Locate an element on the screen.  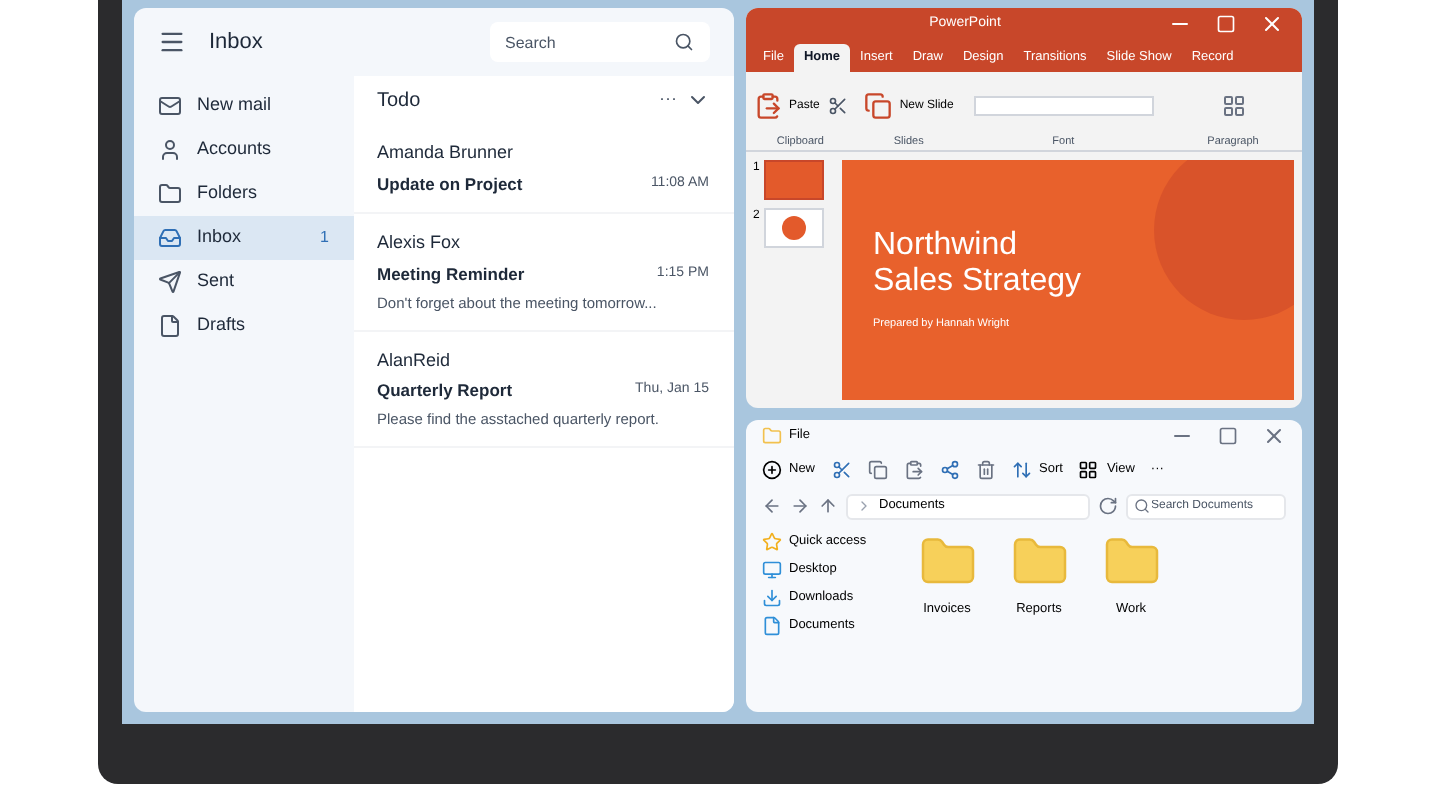
delete-icon is located at coordinates (985, 470).